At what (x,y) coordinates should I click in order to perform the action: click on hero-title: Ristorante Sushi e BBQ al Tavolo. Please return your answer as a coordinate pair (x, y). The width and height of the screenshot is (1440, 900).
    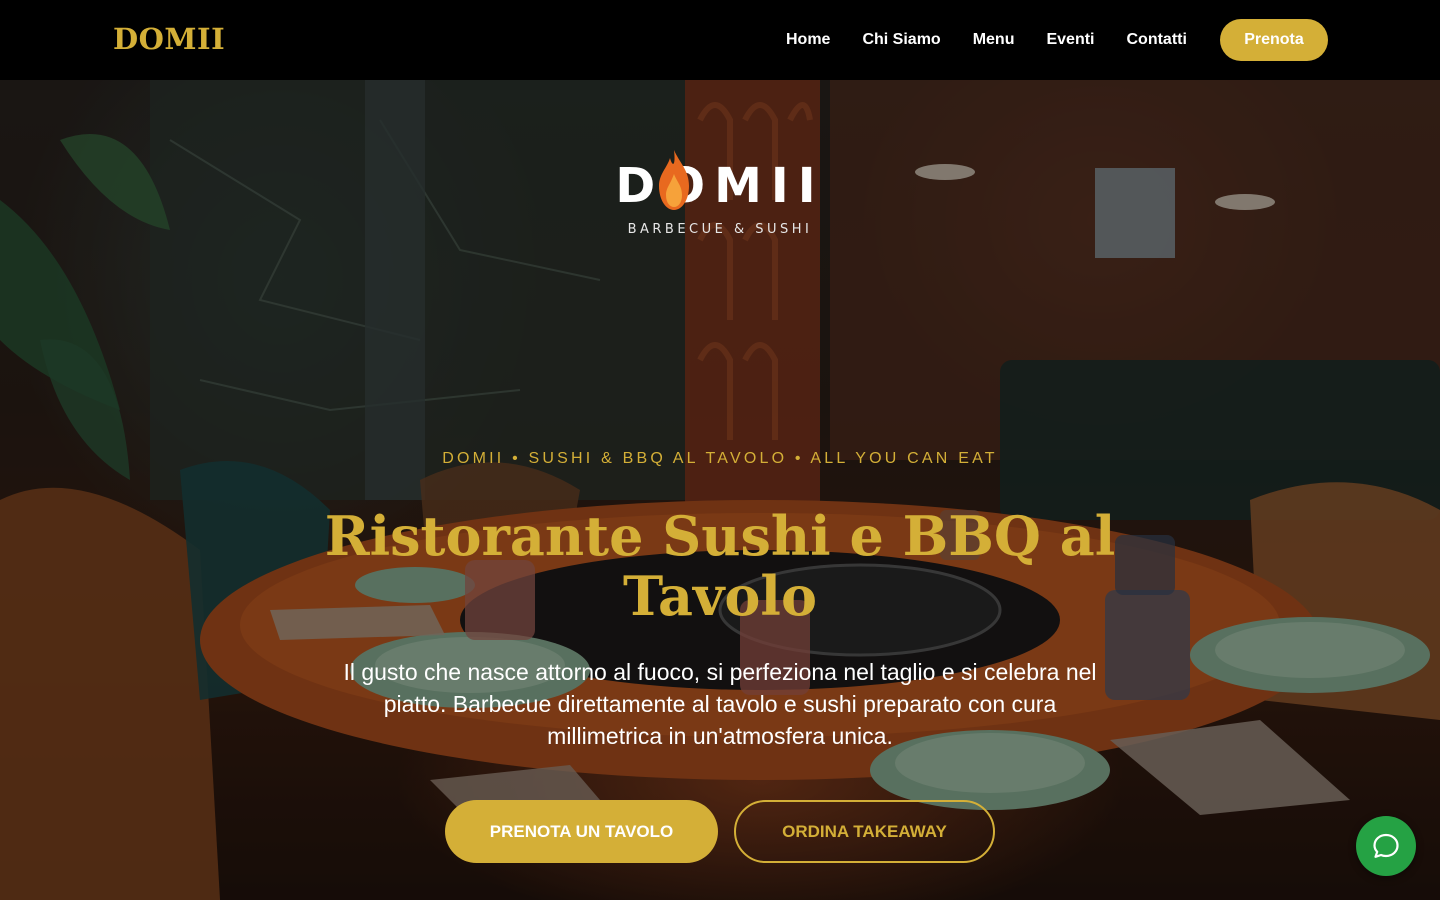
    Looking at the image, I should click on (720, 566).